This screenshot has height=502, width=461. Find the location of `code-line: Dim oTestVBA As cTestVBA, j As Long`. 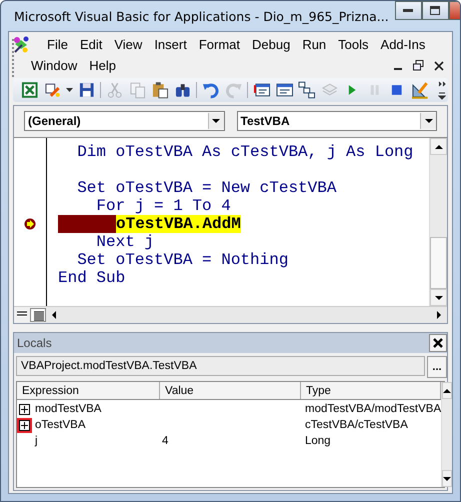

code-line: Dim oTestVBA As cTestVBA, j As Long is located at coordinates (245, 152).